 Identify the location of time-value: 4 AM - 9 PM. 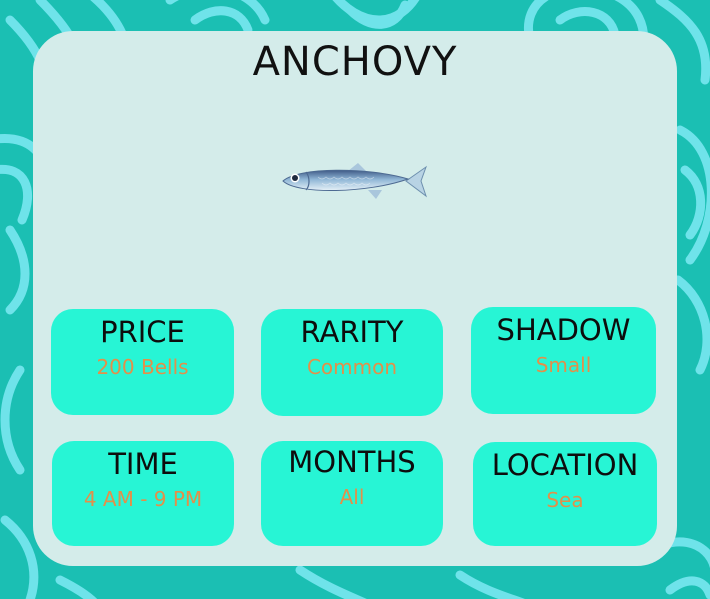
(143, 499).